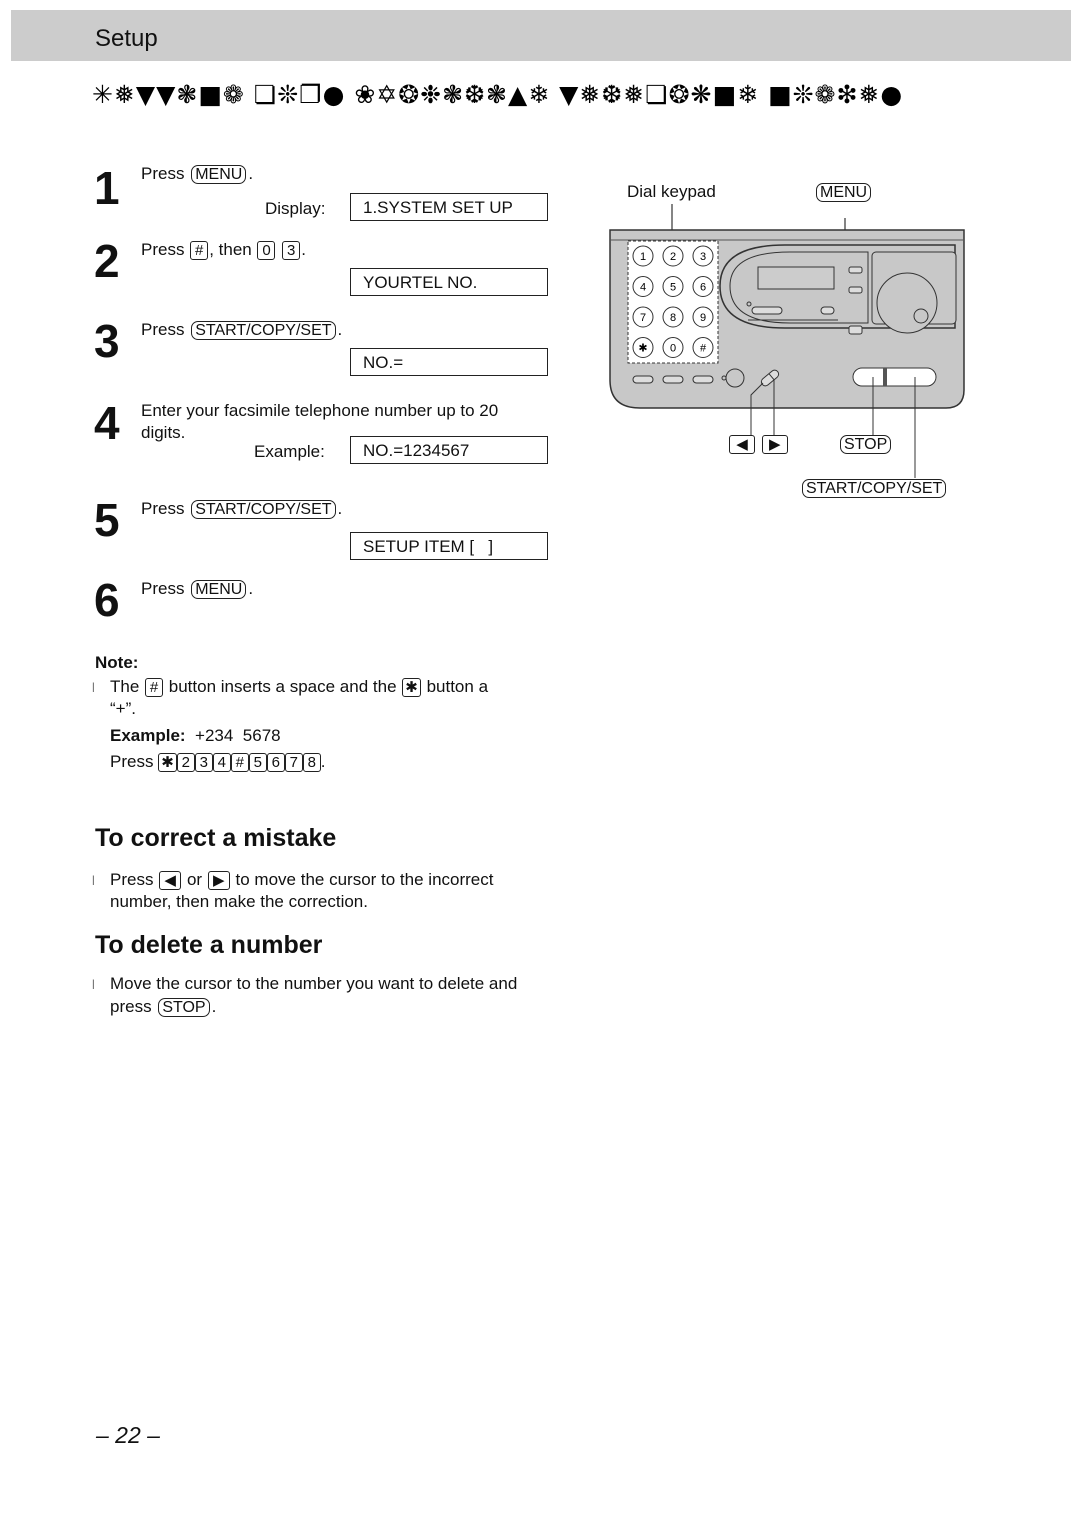 The image size is (1080, 1528). Describe the element at coordinates (123, 708) in the screenshot. I see `note-text: “+”.` at that location.